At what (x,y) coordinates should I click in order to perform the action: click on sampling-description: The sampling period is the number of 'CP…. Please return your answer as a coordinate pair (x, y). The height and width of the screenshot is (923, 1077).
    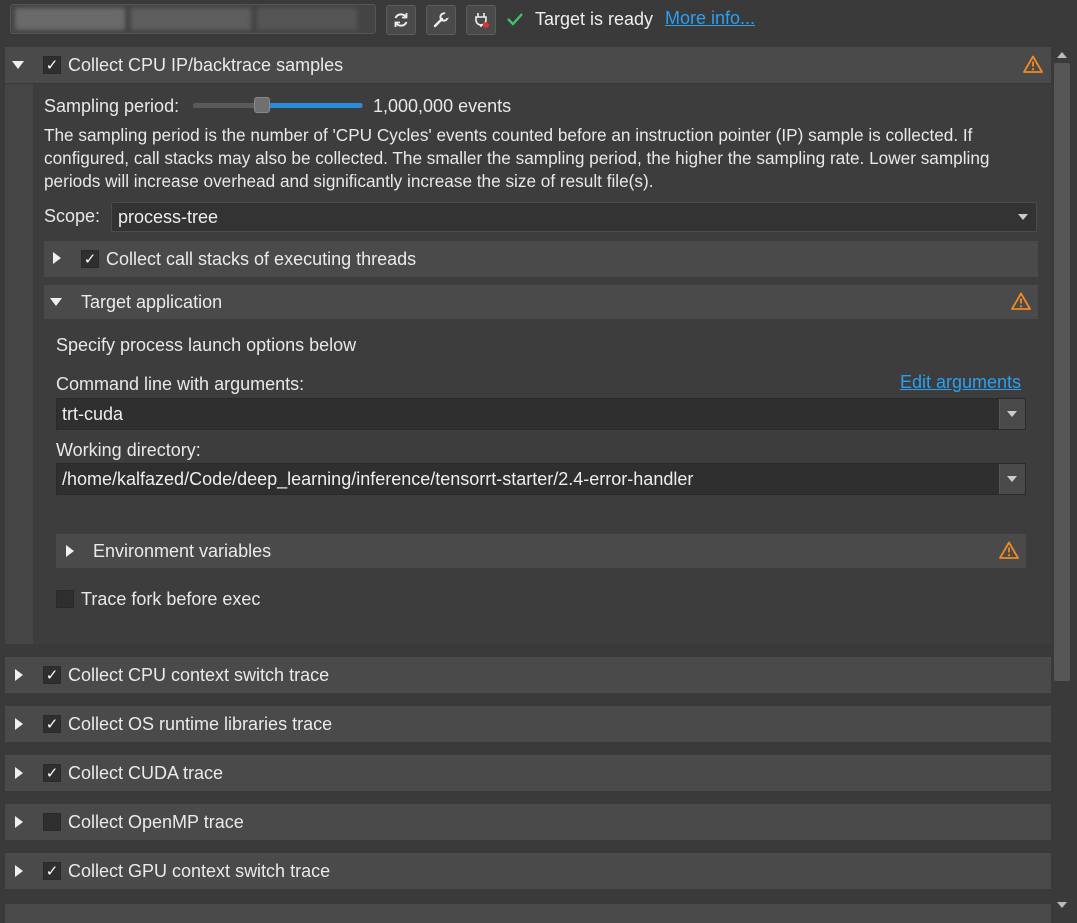
    Looking at the image, I should click on (517, 158).